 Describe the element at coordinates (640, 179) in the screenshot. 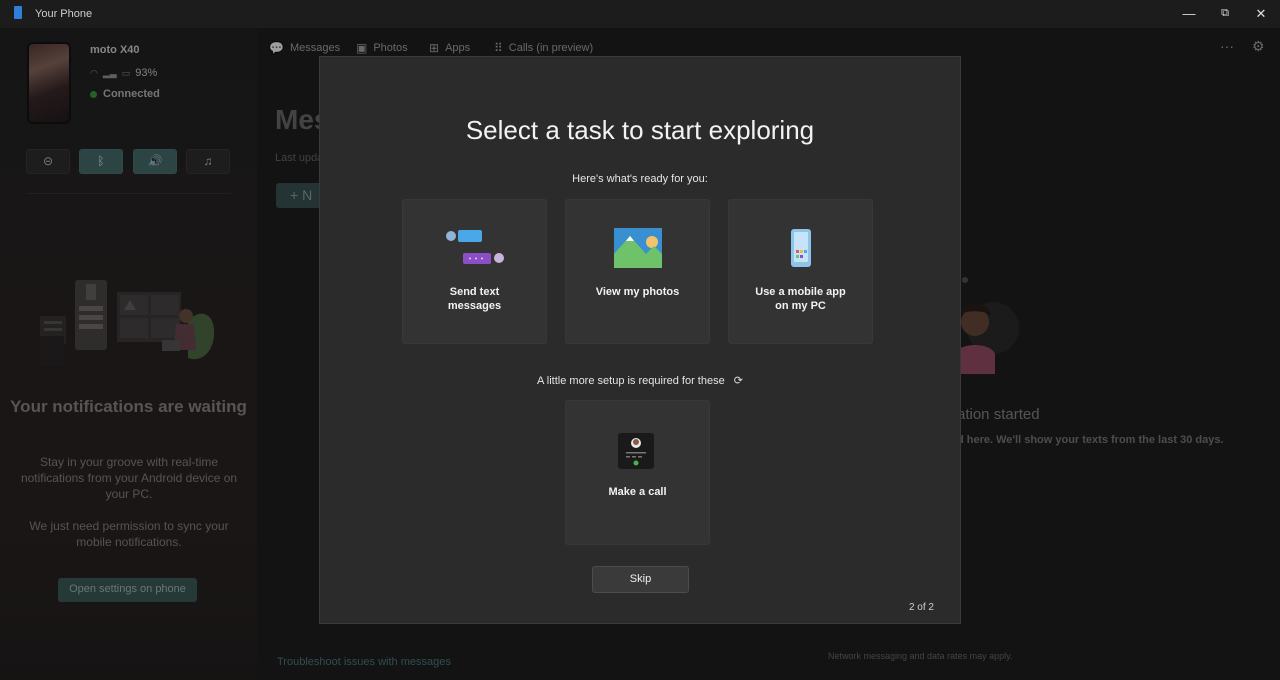

I see `ready-heading: Here's what's ready for you:` at that location.